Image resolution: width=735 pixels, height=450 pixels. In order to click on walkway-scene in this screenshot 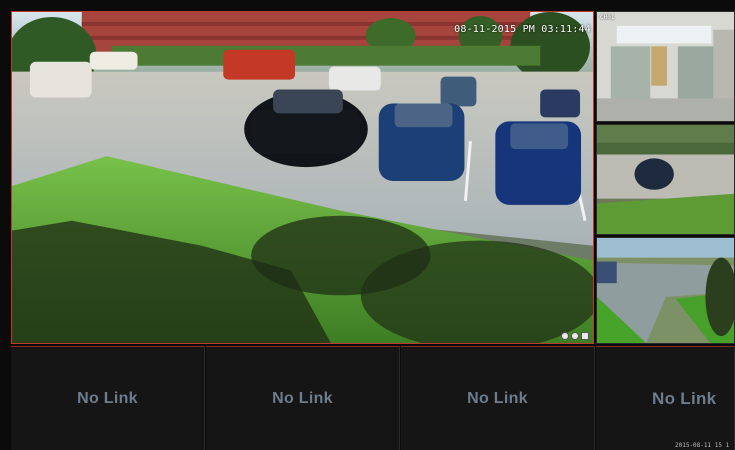, I will do `click(665, 290)`.